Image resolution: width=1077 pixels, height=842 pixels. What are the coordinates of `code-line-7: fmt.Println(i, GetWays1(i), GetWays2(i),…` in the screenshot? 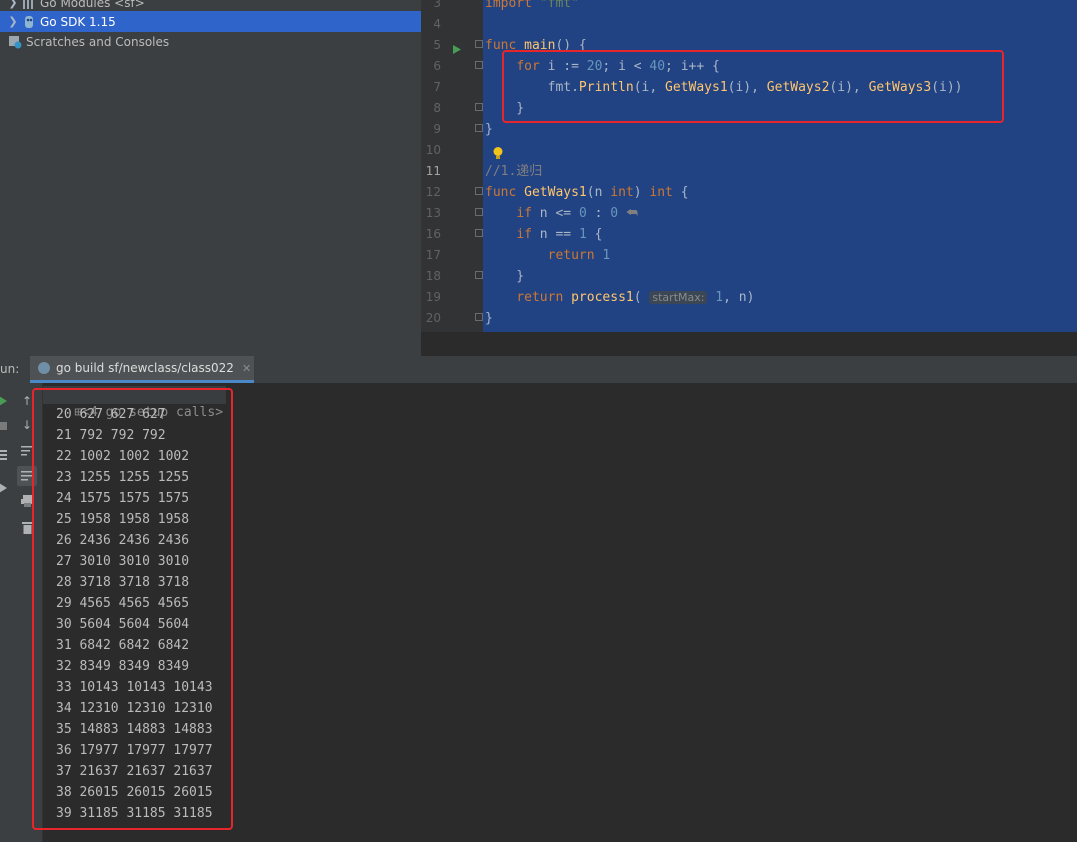 It's located at (724, 87).